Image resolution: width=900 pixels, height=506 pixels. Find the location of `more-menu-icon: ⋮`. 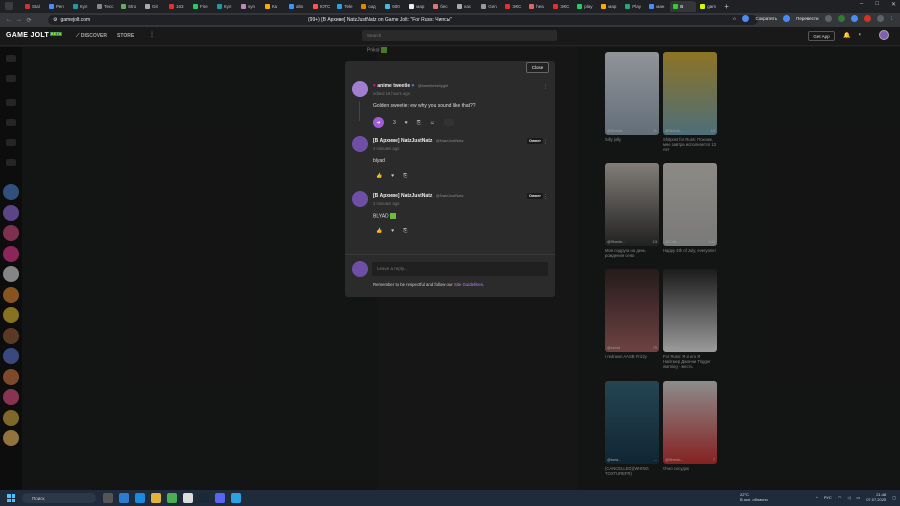

more-menu-icon: ⋮ is located at coordinates (152, 34).